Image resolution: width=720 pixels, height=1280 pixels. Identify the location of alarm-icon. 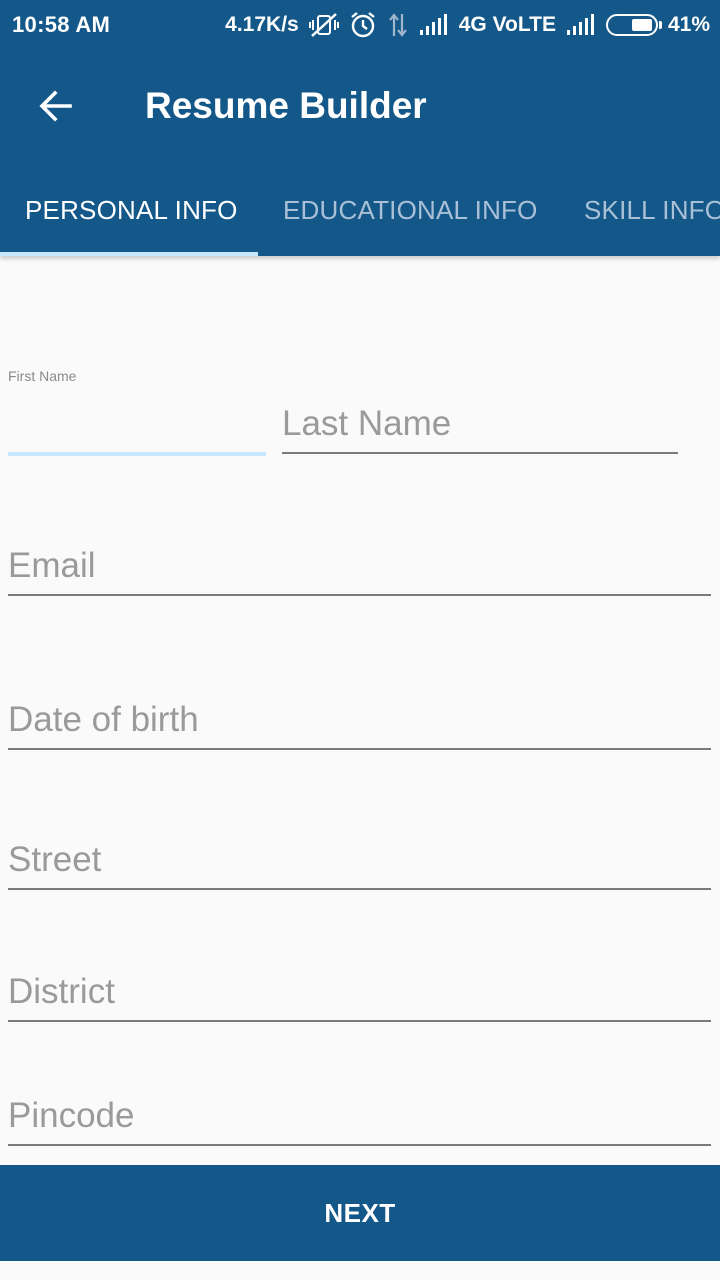
(363, 25).